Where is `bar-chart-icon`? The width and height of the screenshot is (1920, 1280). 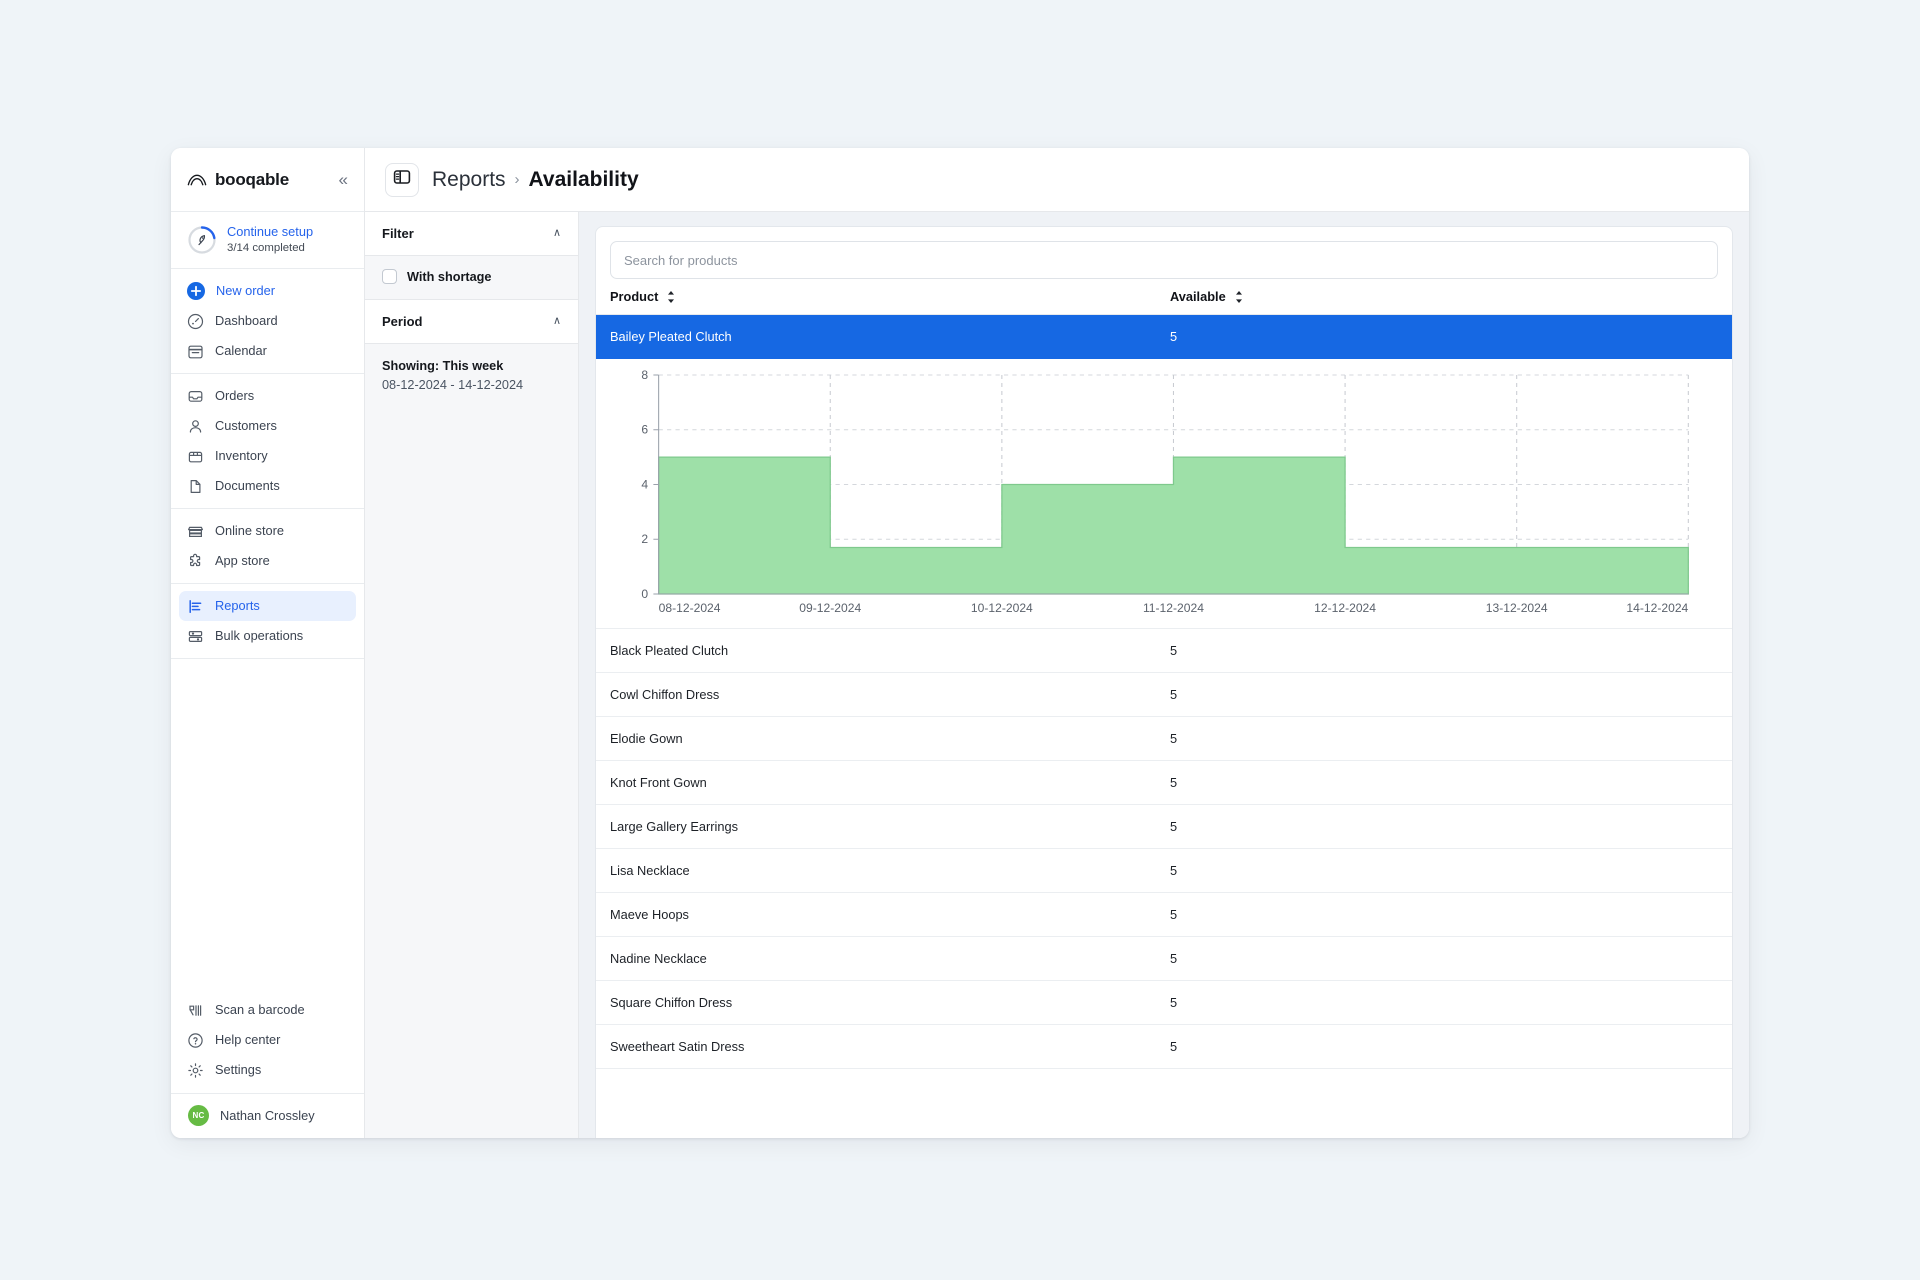
bar-chart-icon is located at coordinates (195, 606).